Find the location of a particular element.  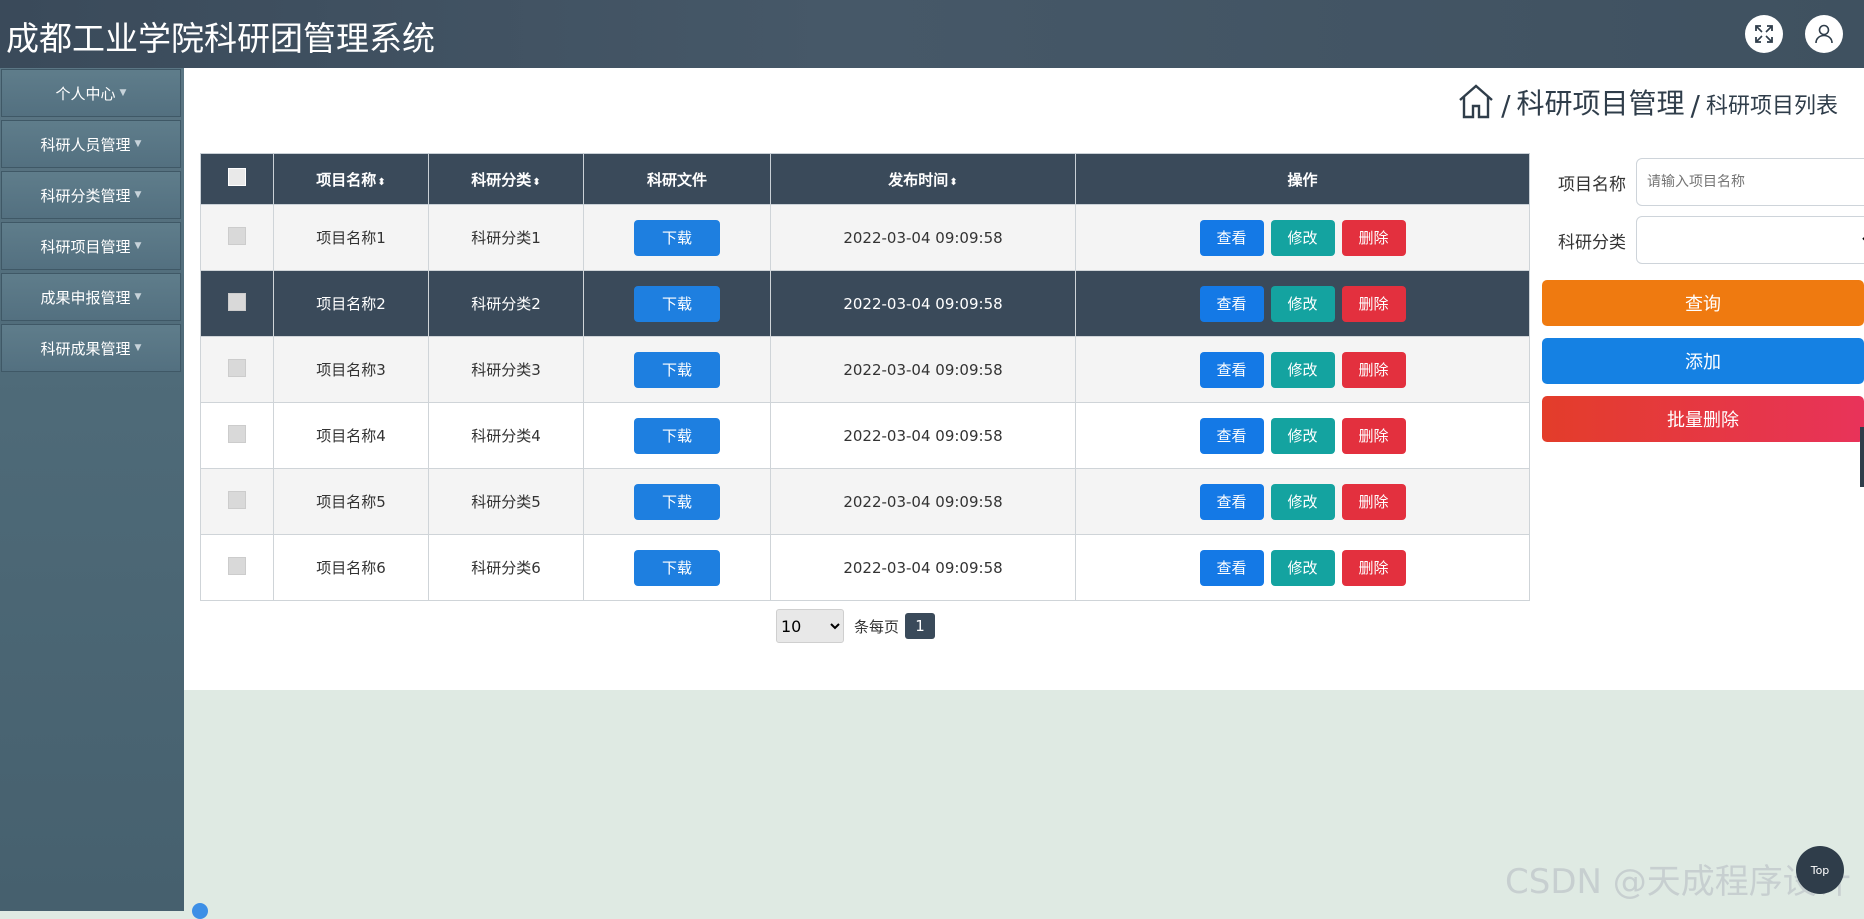

cell-category: 科研分类4 is located at coordinates (506, 435).